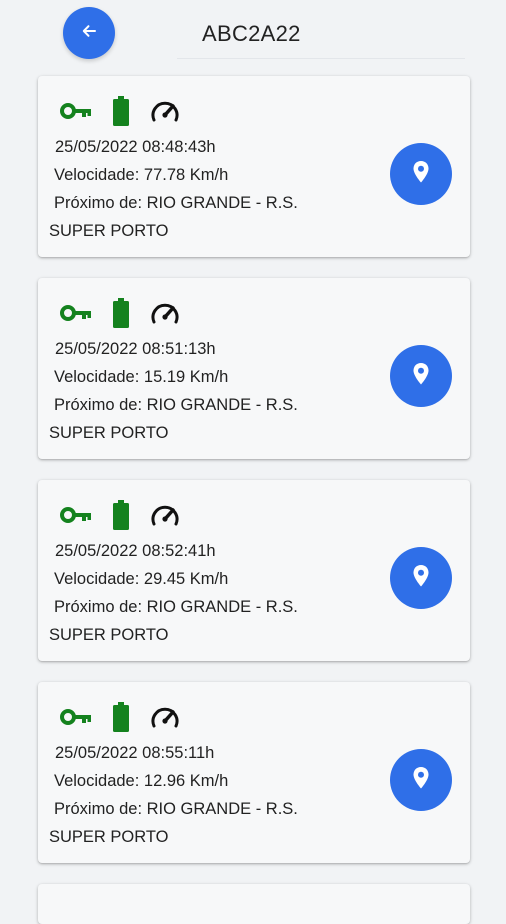 The image size is (506, 924). I want to click on record-speed: Velocidade: 29.45 Km/h, so click(141, 579).